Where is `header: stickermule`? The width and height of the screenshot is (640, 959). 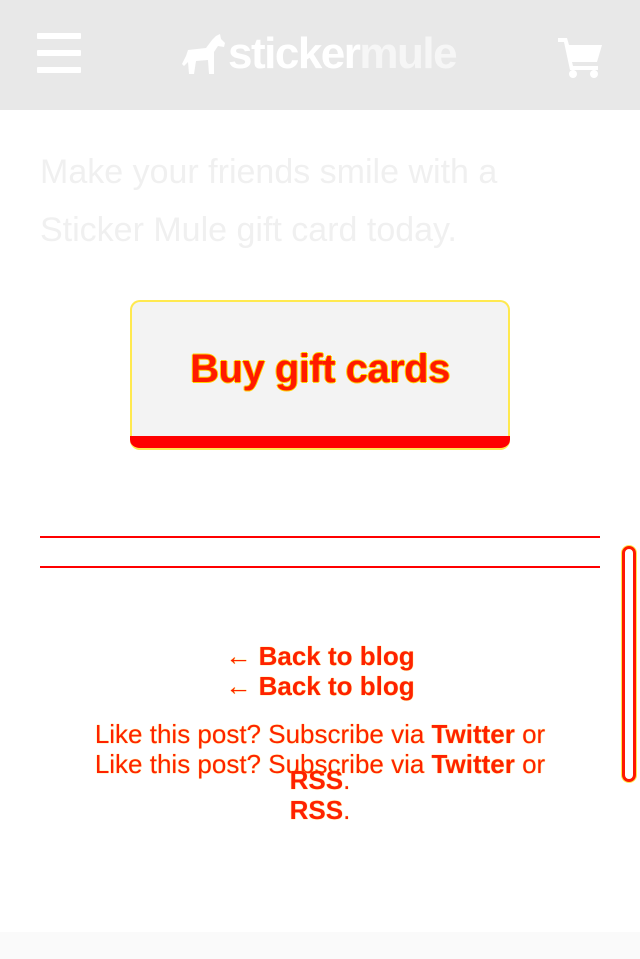 header: stickermule is located at coordinates (320, 55).